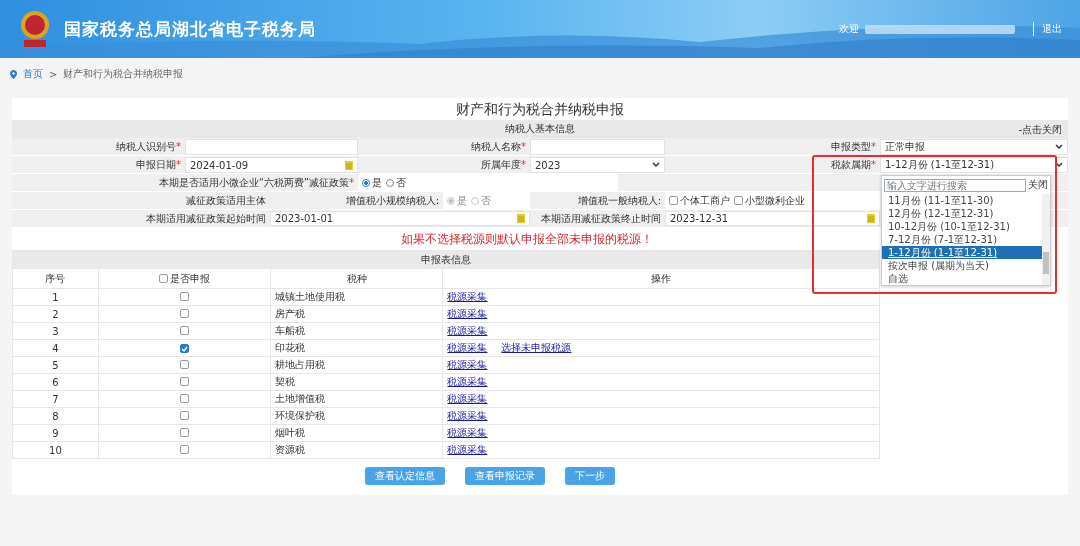 Image resolution: width=1080 pixels, height=546 pixels. What do you see at coordinates (33, 74) in the screenshot?
I see `home-link: 首页` at bounding box center [33, 74].